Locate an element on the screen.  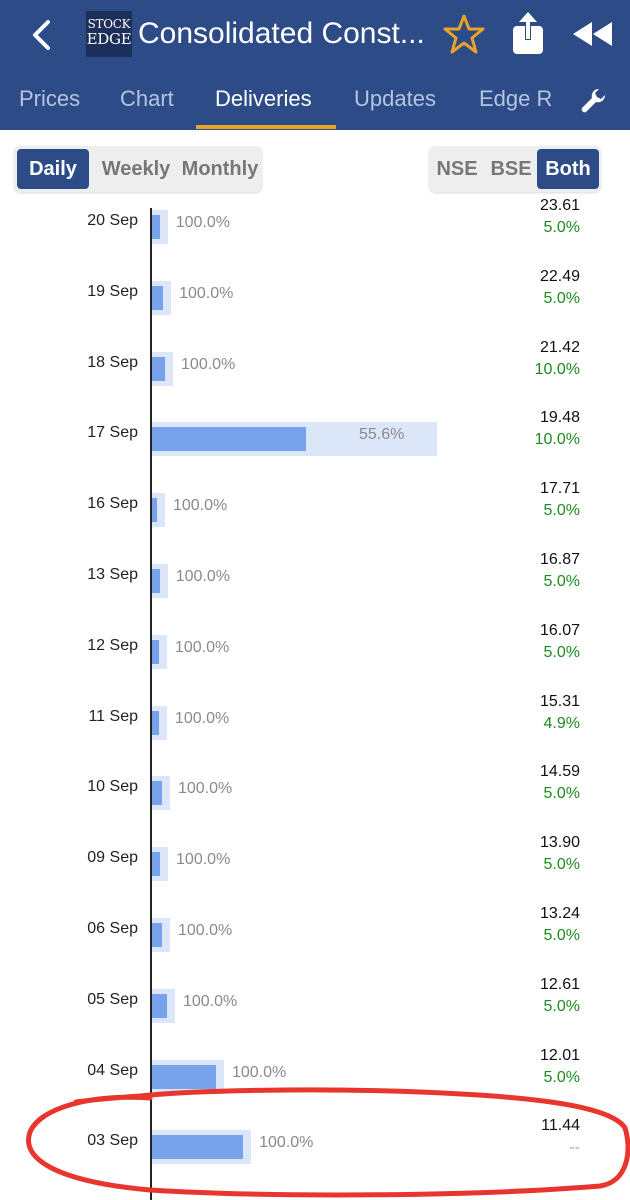
delivery-date: 18 Sep is located at coordinates (112, 362).